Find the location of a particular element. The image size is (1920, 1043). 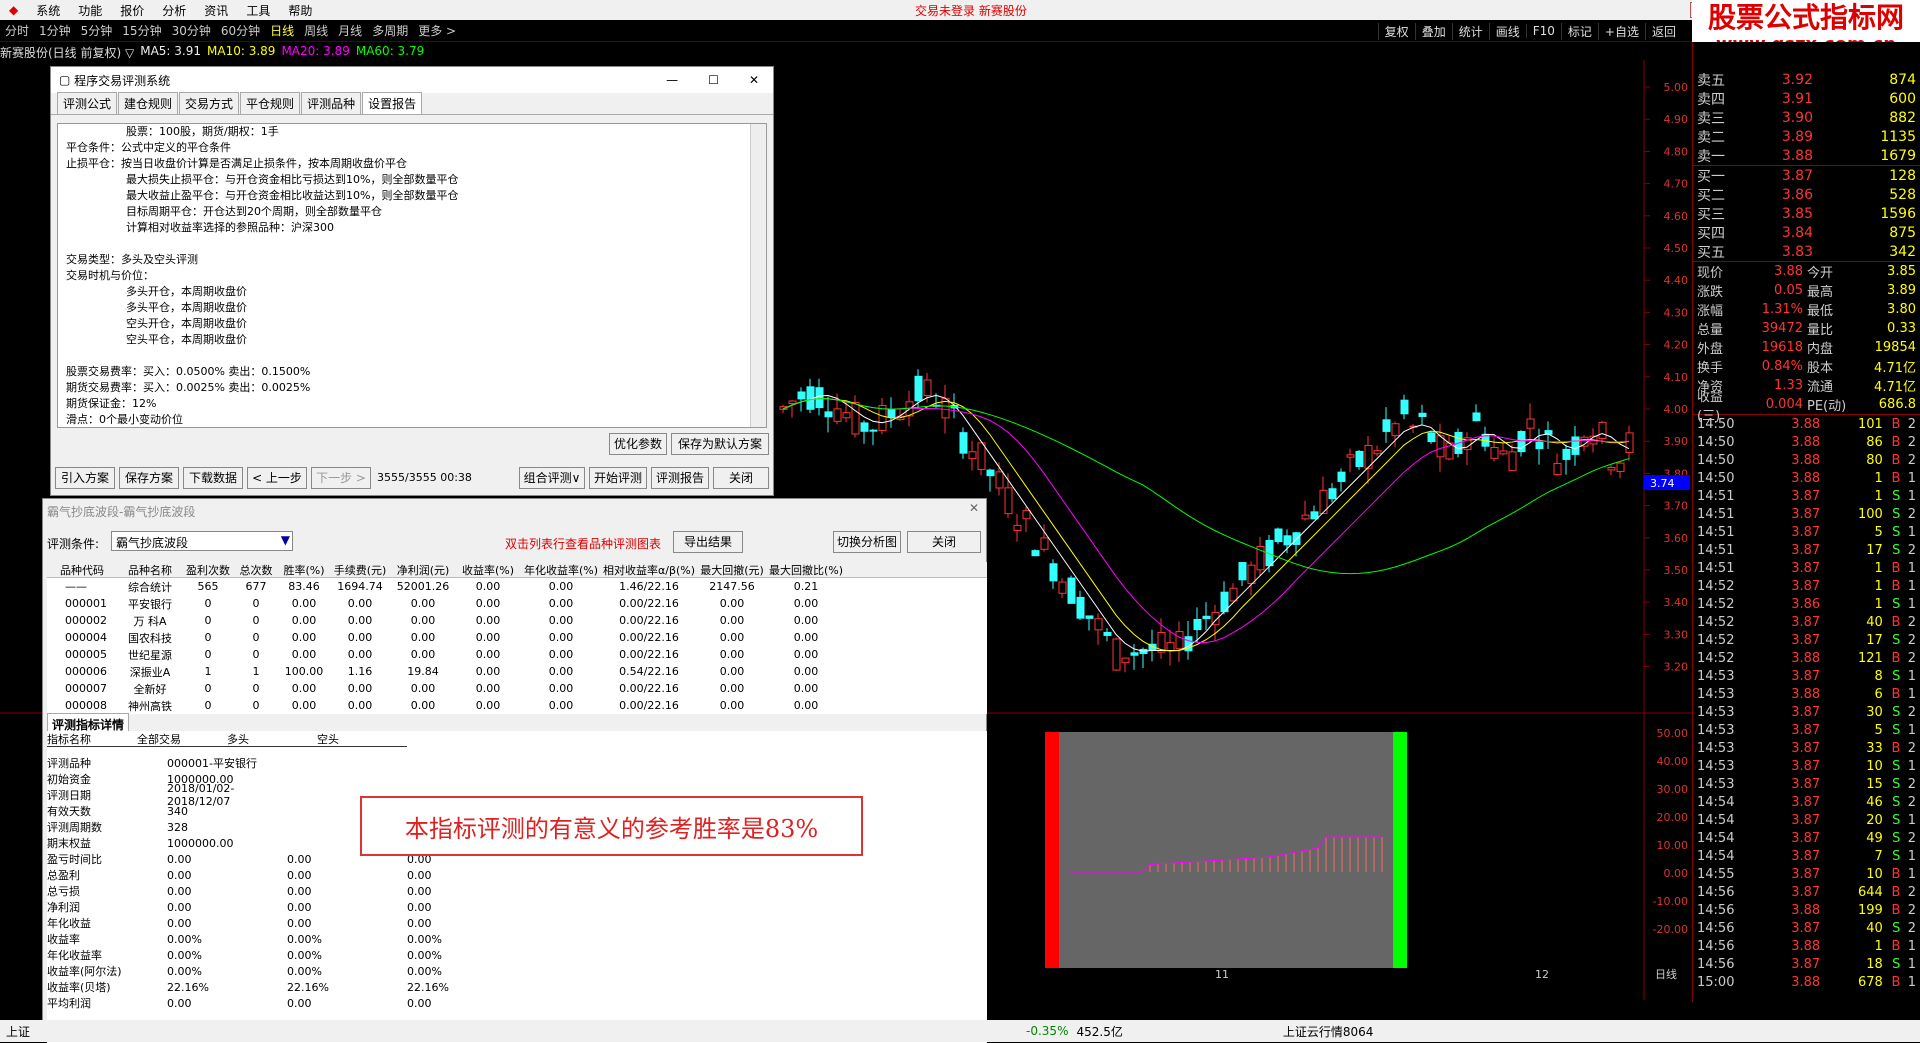

cond-select: 霸气抄底波段 ▼ is located at coordinates (202, 541).